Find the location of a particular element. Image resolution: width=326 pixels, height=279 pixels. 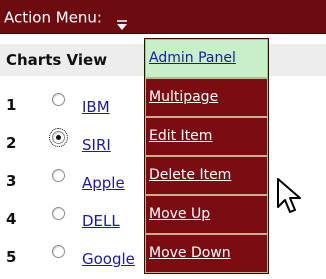

row-link: Google is located at coordinates (108, 259).